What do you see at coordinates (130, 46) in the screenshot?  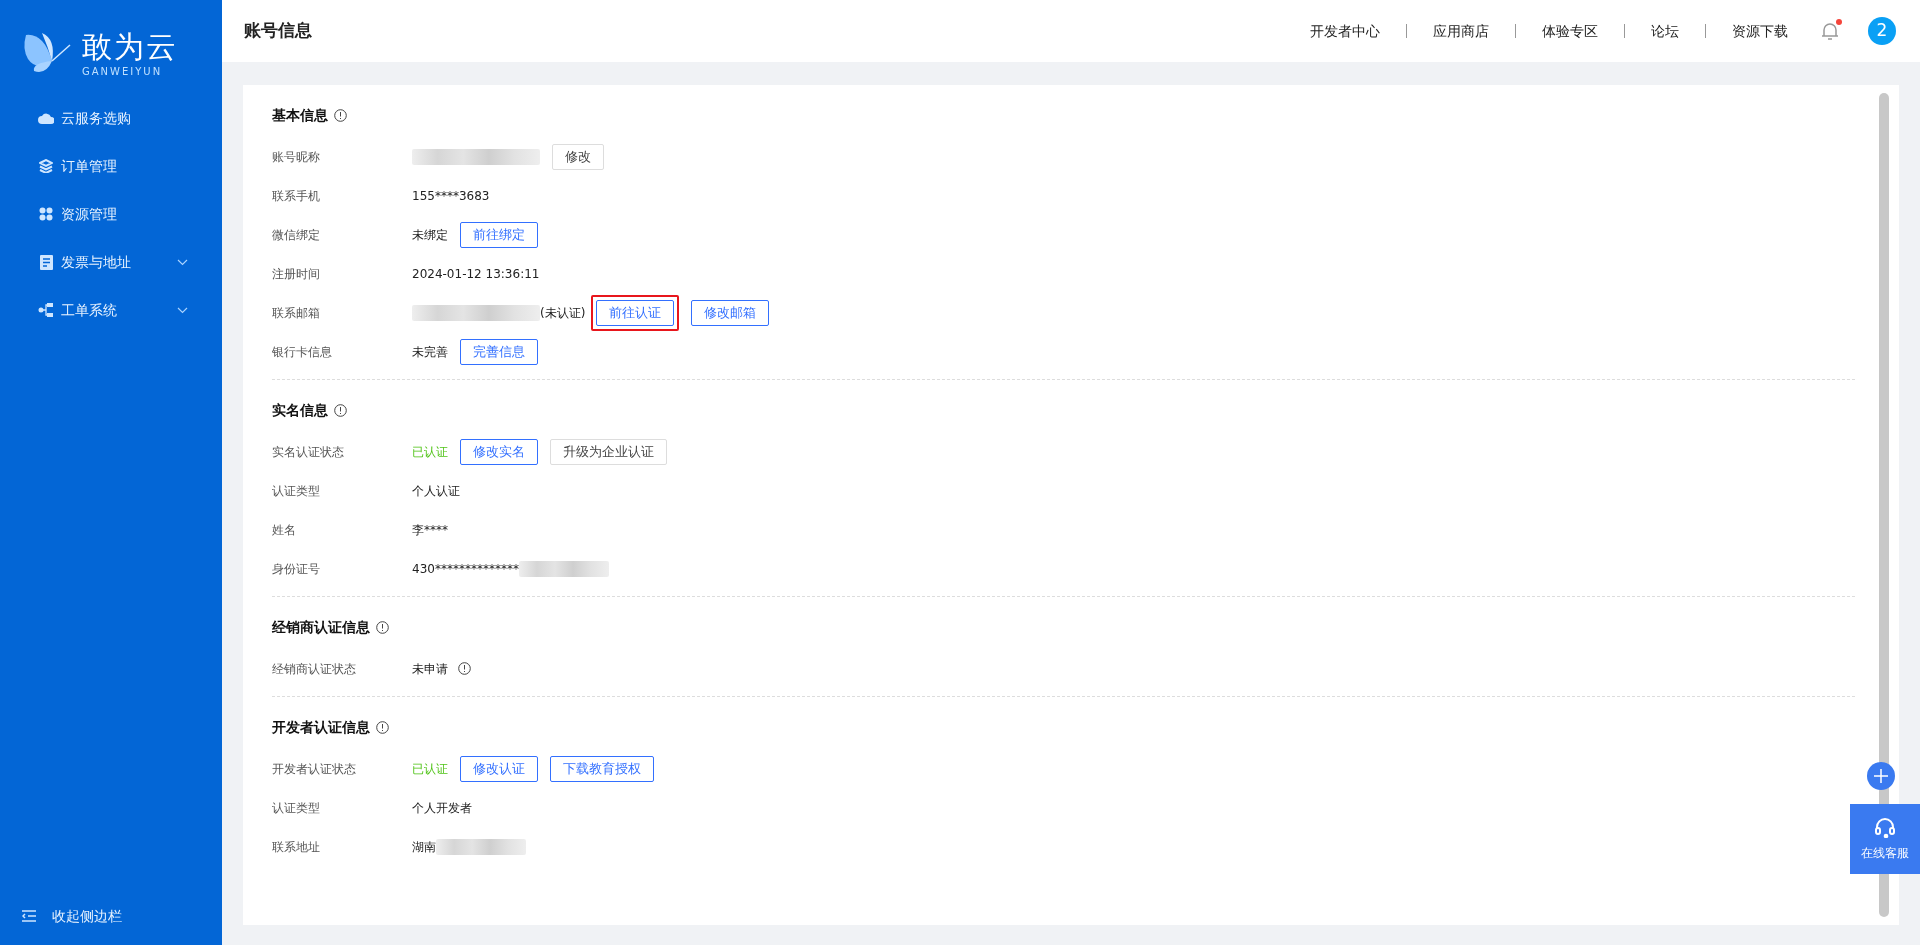 I see `brand-name: 敢为云` at bounding box center [130, 46].